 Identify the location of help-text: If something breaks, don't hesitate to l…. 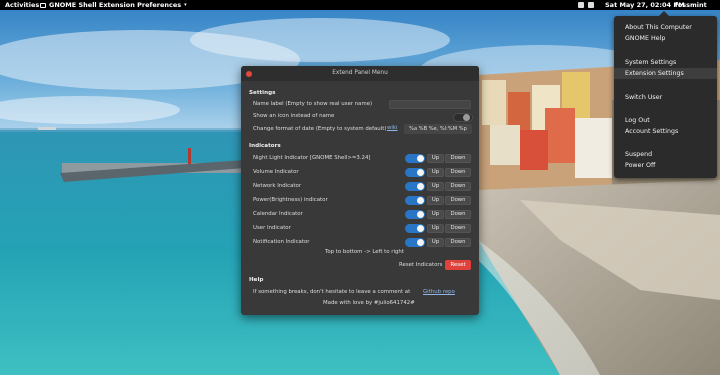
(332, 292).